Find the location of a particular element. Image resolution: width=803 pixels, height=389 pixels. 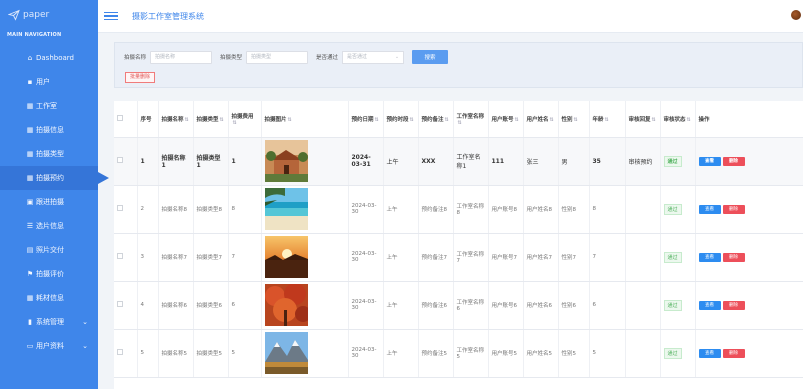

menu-toggle-icon is located at coordinates (111, 16).